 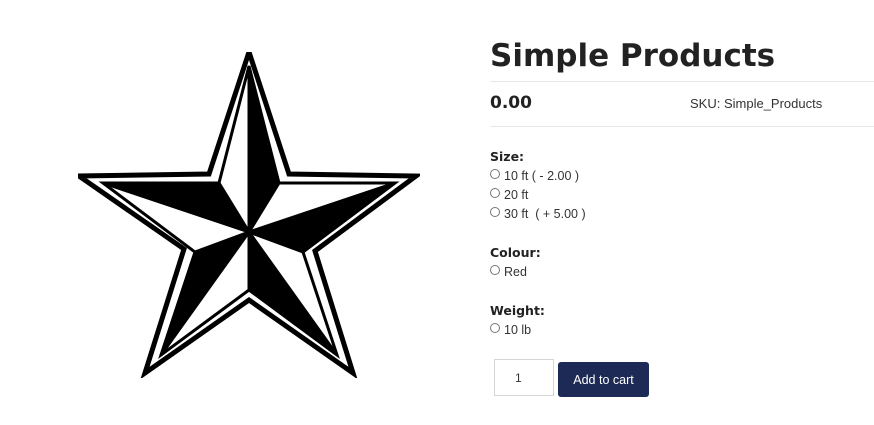 What do you see at coordinates (633, 56) in the screenshot?
I see `product-title: Simple Products` at bounding box center [633, 56].